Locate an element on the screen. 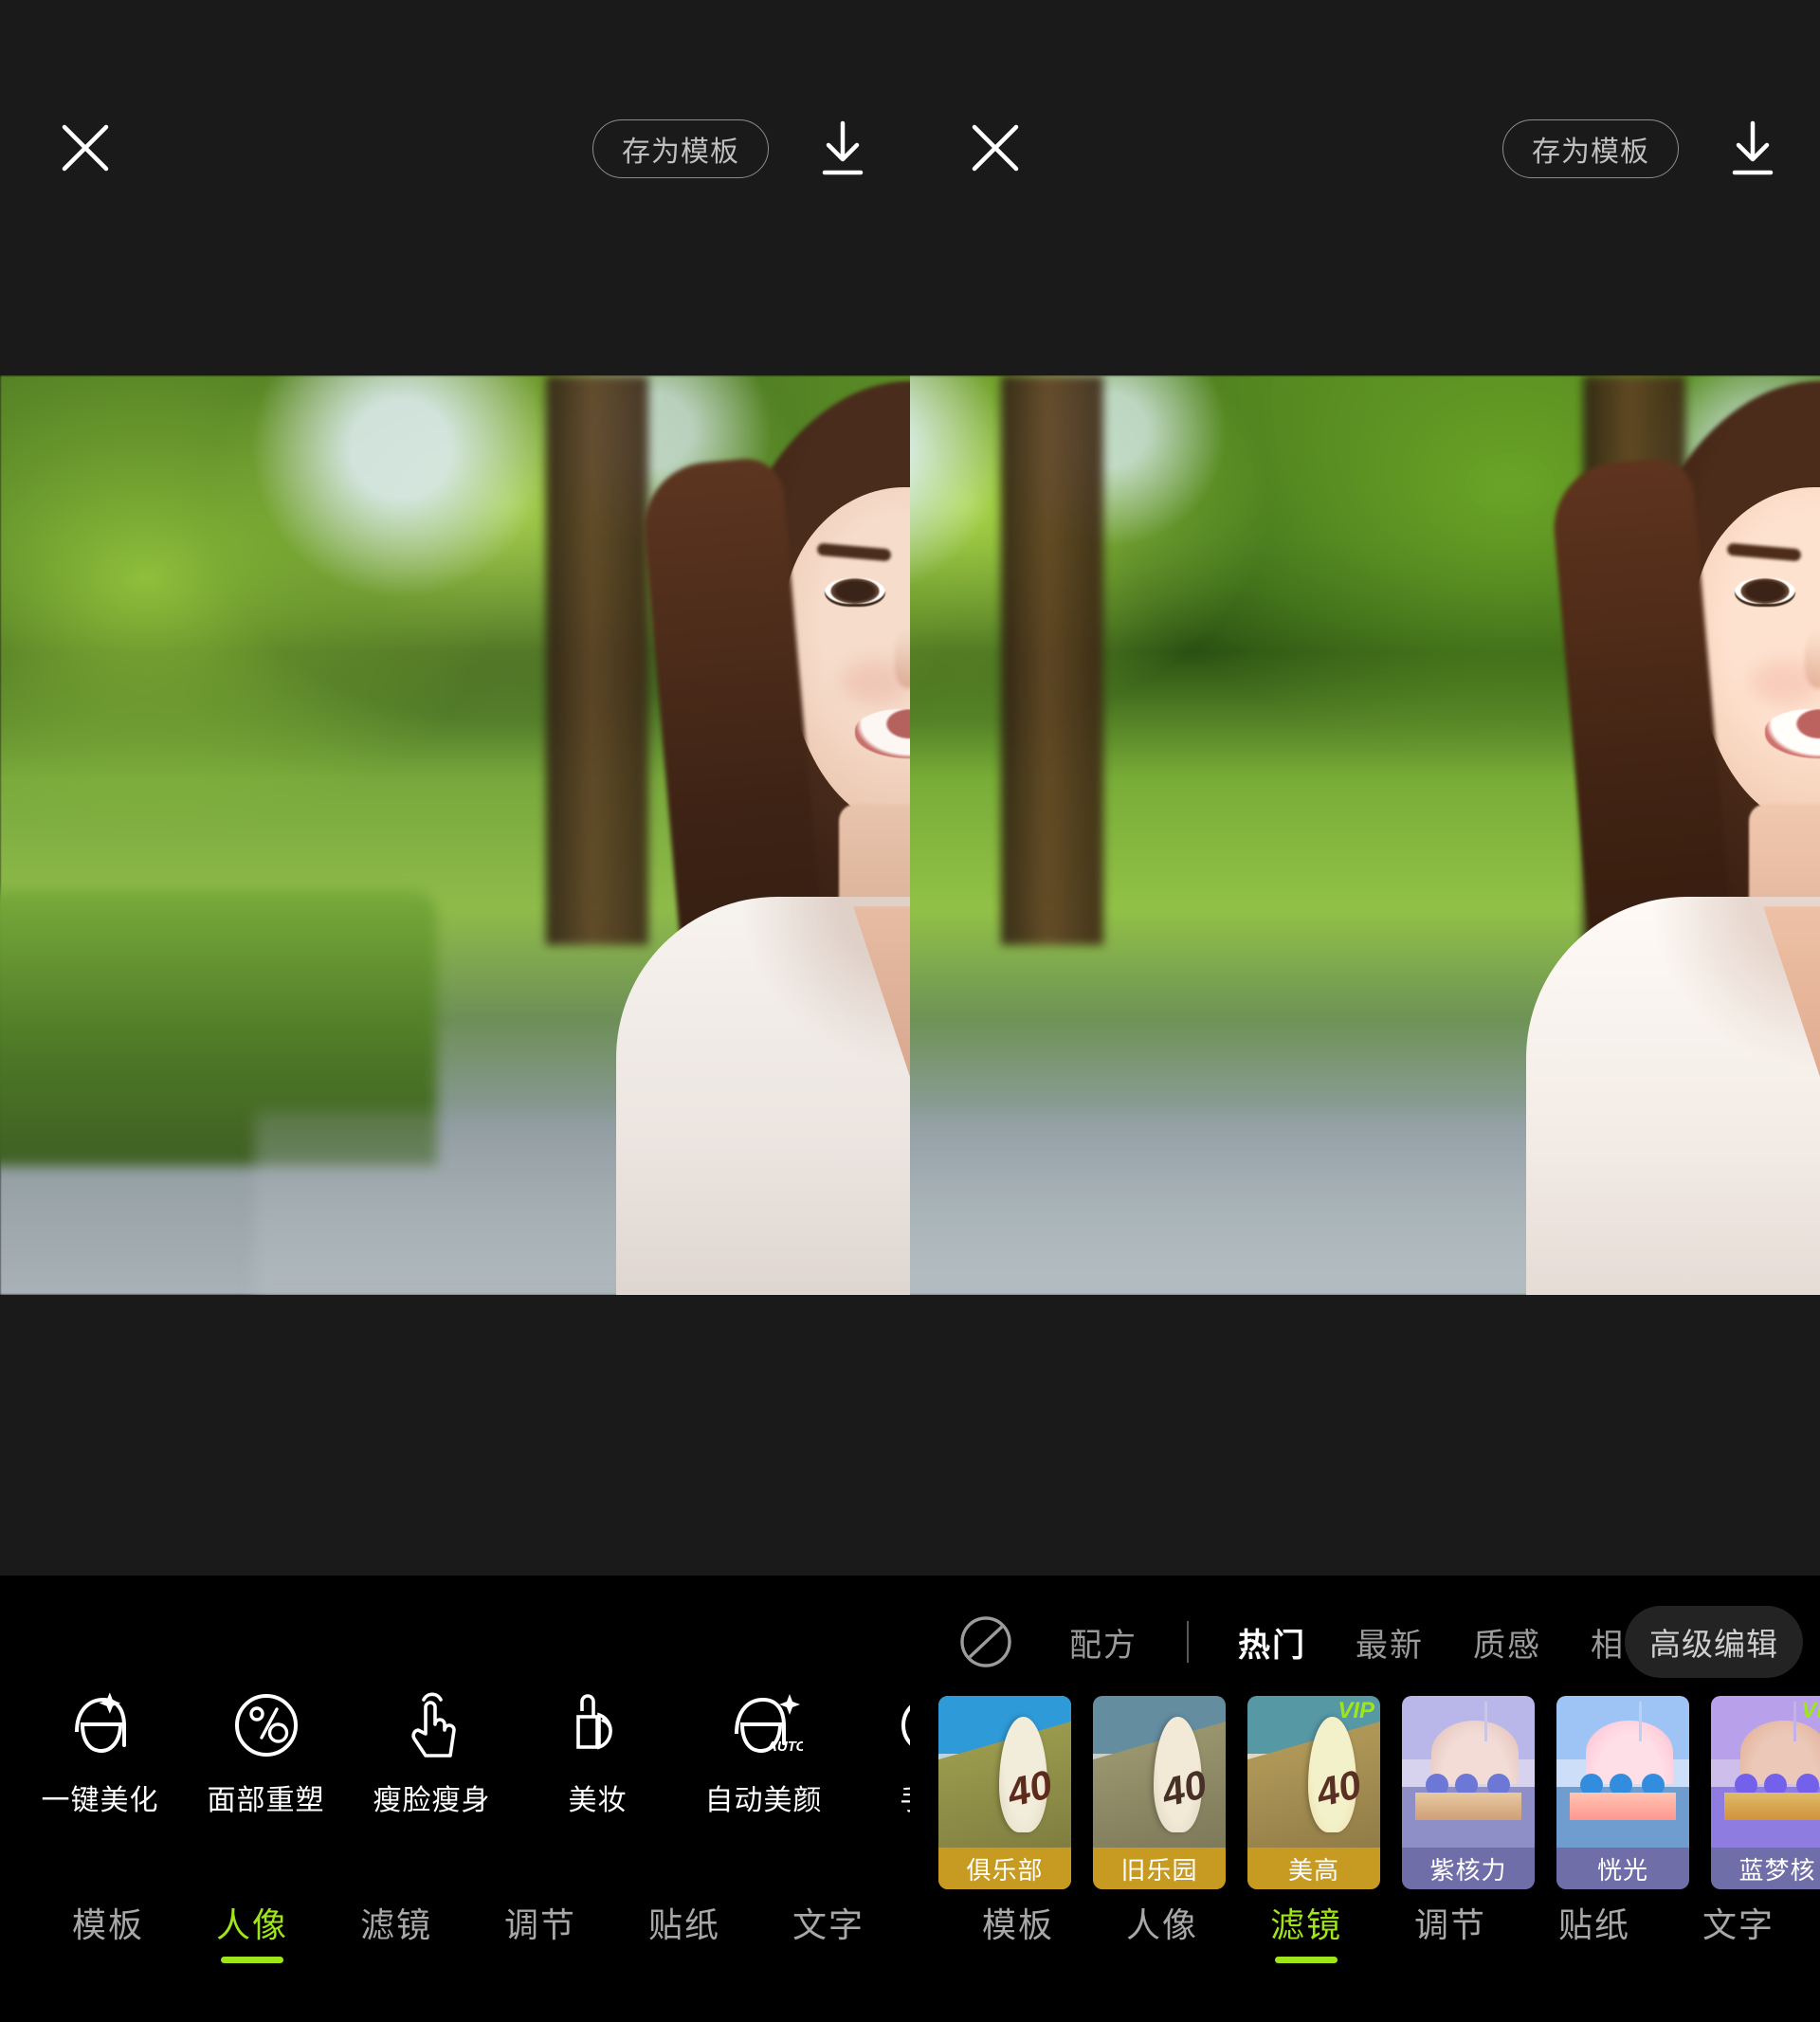  filter-item-hazy-light: 恍光 is located at coordinates (1622, 1792).